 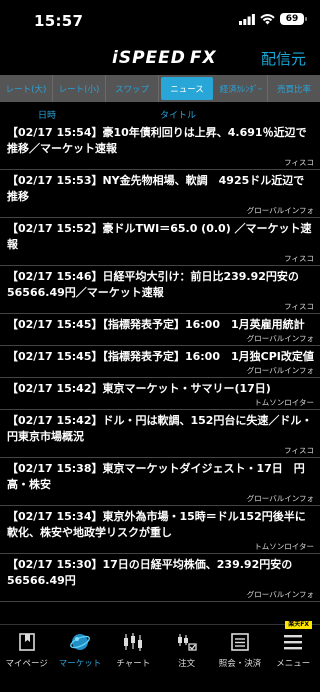 I want to click on news-title: 【02/17 15:38】東京マーケットダイジェスト・17日 円高・株安, so click(x=156, y=476).